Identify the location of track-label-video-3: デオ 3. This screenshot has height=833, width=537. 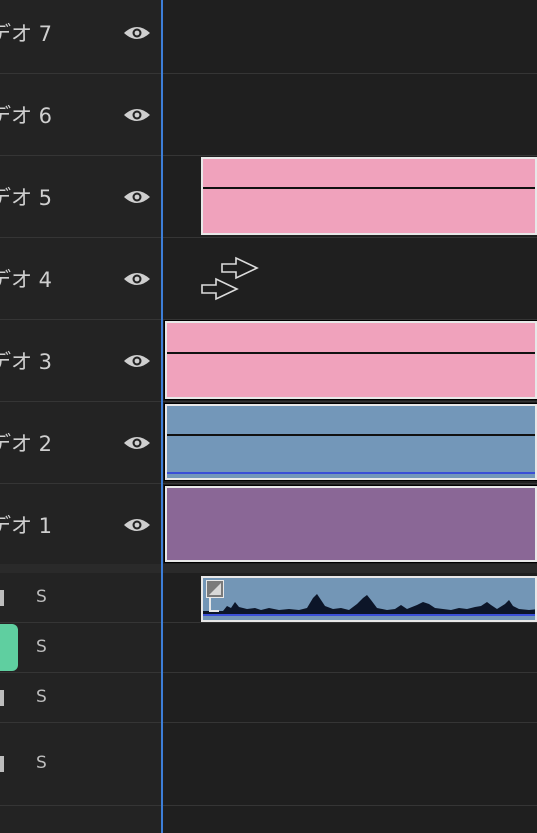
(26, 362).